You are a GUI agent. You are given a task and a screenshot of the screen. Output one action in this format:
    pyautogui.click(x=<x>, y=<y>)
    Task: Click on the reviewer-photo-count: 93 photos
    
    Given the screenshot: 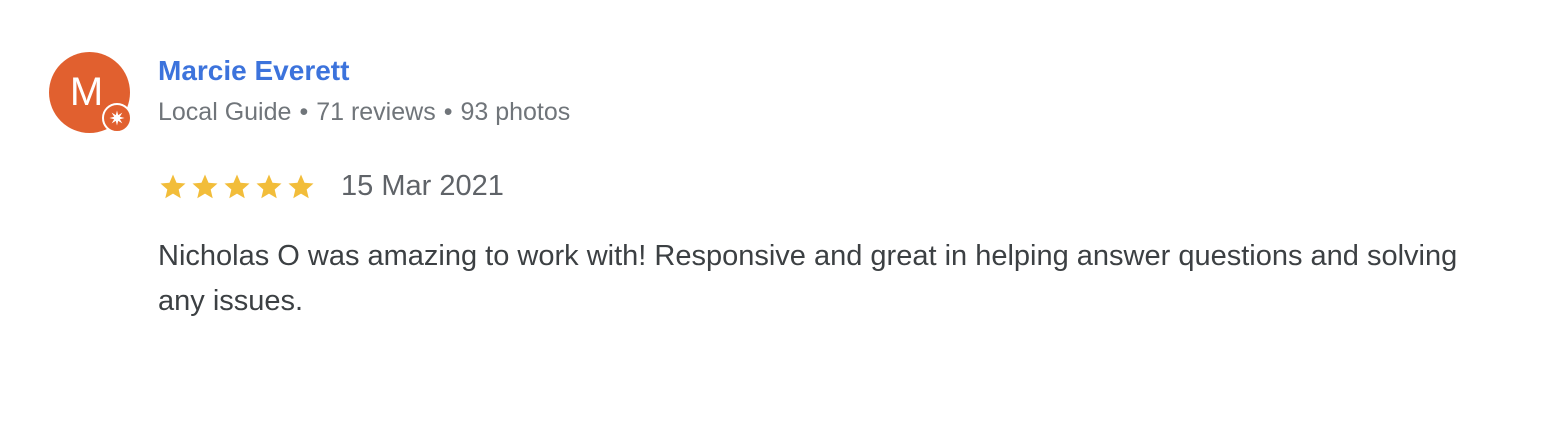 What is the action you would take?
    pyautogui.click(x=515, y=112)
    